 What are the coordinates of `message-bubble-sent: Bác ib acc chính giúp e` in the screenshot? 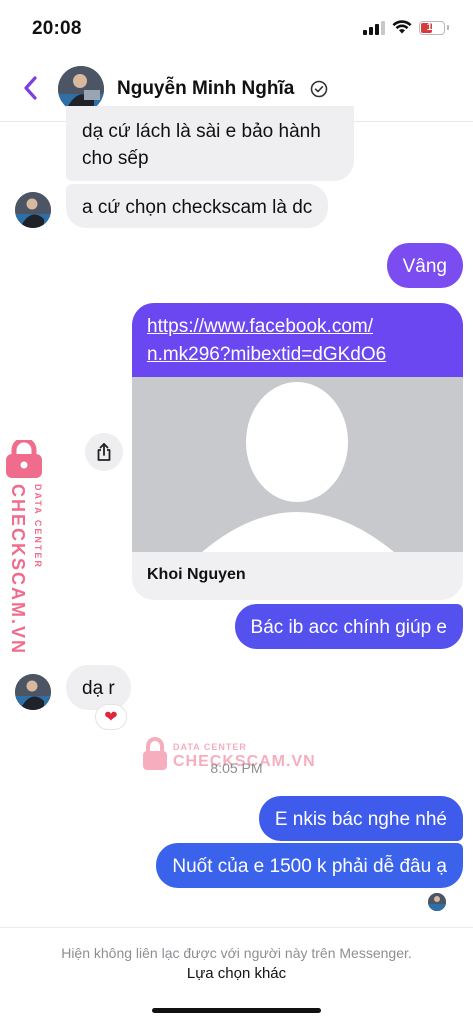 It's located at (348, 626).